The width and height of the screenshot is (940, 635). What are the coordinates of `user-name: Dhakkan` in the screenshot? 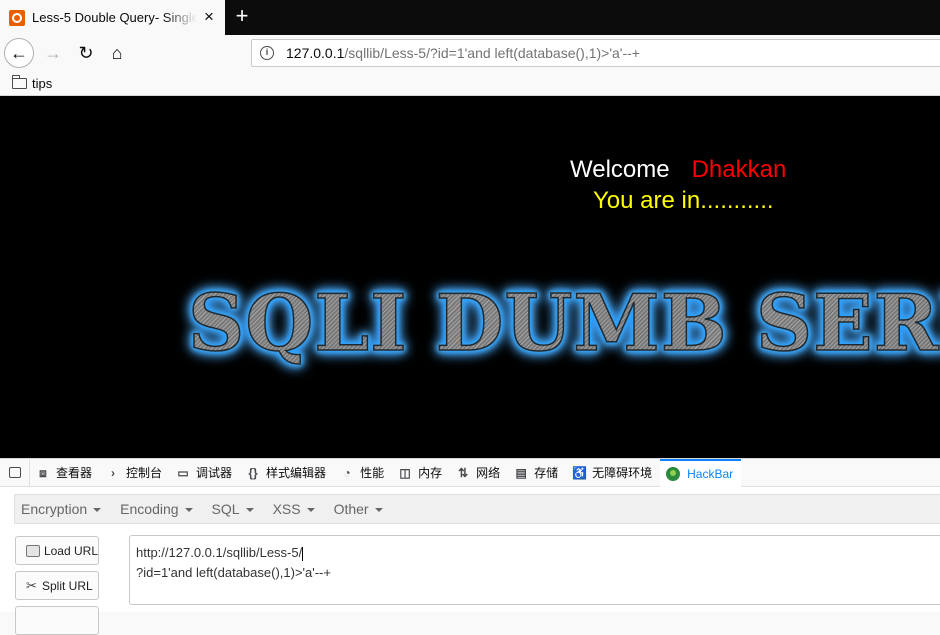 It's located at (739, 169).